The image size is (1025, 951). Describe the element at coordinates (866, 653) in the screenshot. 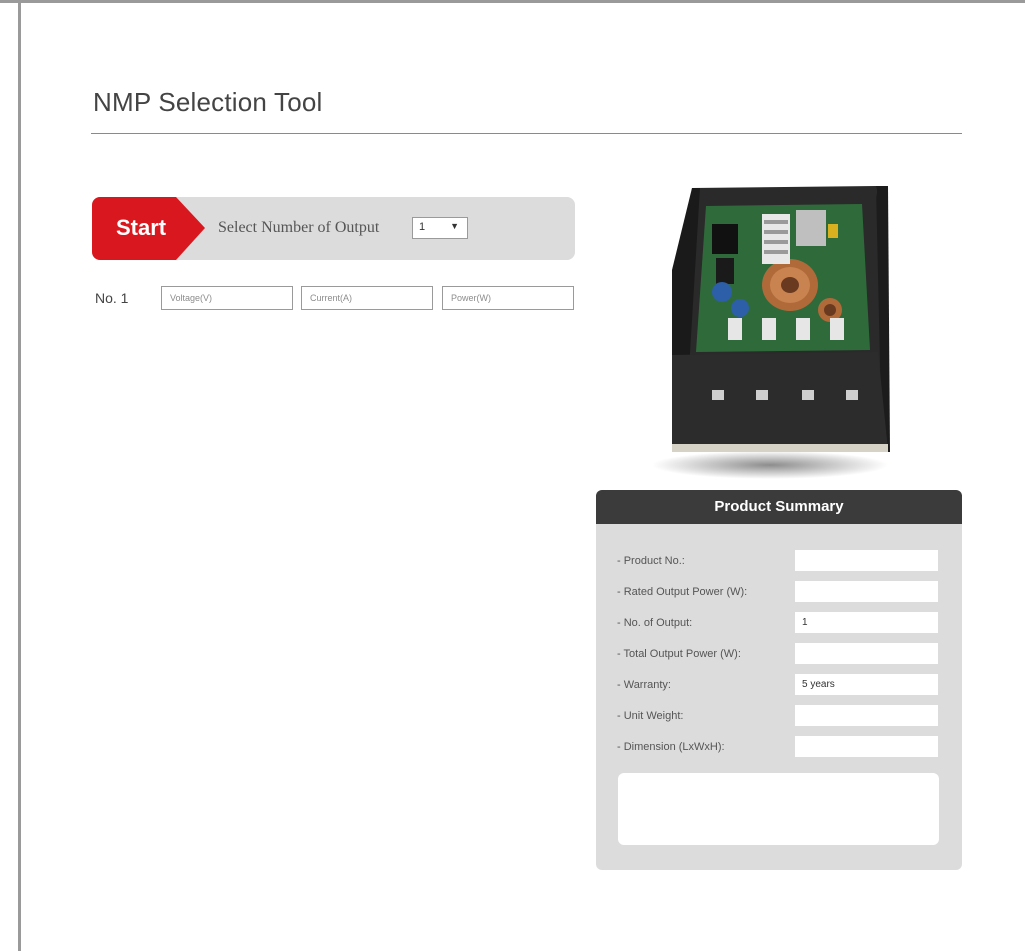

I see `summary-value-total-power` at that location.